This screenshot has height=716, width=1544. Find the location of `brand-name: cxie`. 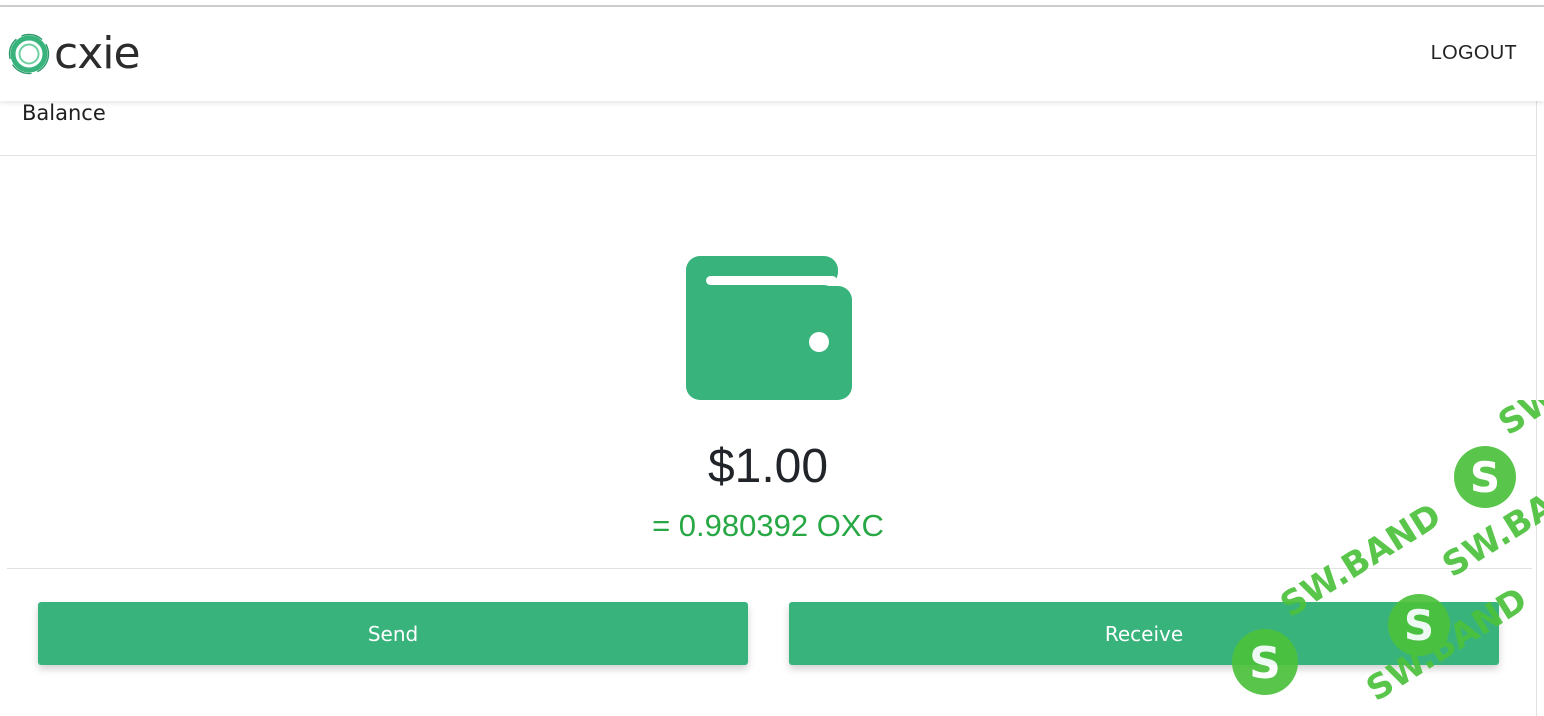

brand-name: cxie is located at coordinates (97, 53).